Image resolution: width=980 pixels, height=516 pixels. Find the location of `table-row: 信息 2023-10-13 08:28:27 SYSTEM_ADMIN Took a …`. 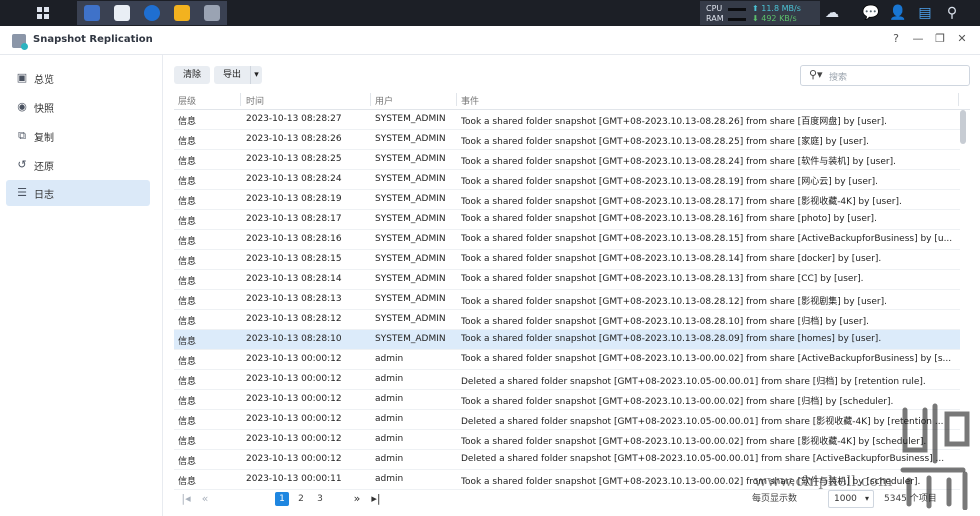

table-row: 信息 2023-10-13 08:28:27 SYSTEM_ADMIN Took a … is located at coordinates (567, 120).